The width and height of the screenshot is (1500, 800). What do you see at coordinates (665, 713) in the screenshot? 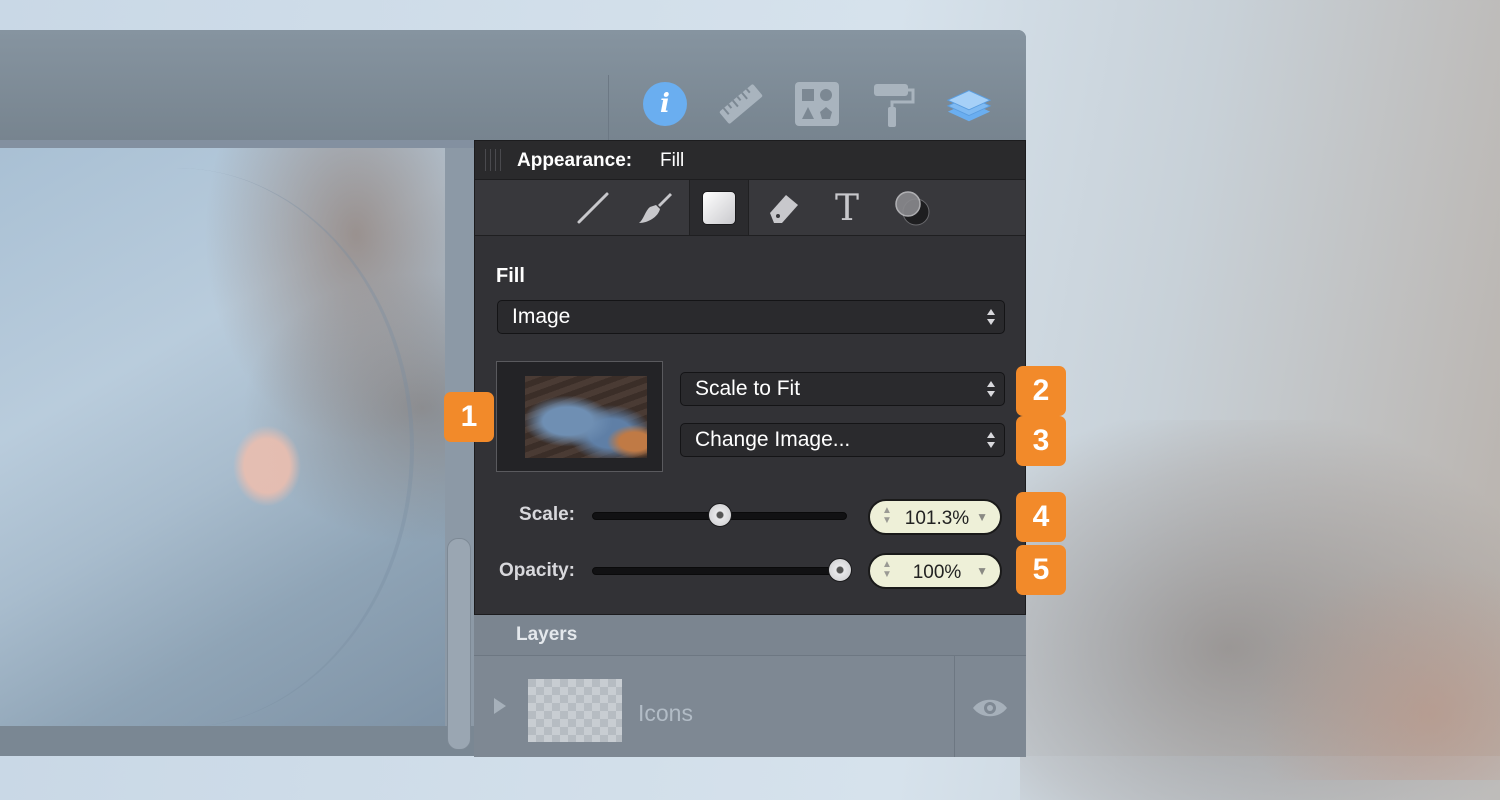
I see `layer-name: Icons` at bounding box center [665, 713].